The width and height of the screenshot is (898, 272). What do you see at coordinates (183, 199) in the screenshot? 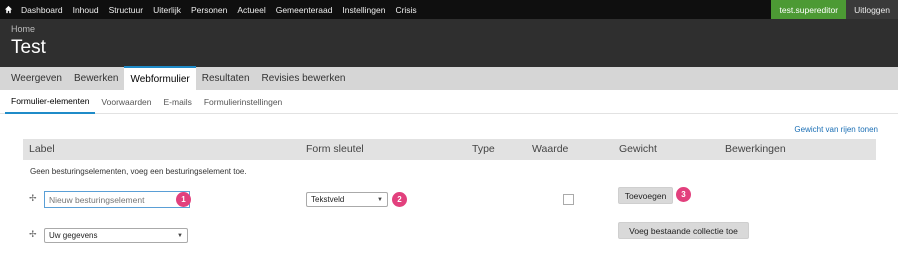
I see `step-badge-1: 1` at bounding box center [183, 199].